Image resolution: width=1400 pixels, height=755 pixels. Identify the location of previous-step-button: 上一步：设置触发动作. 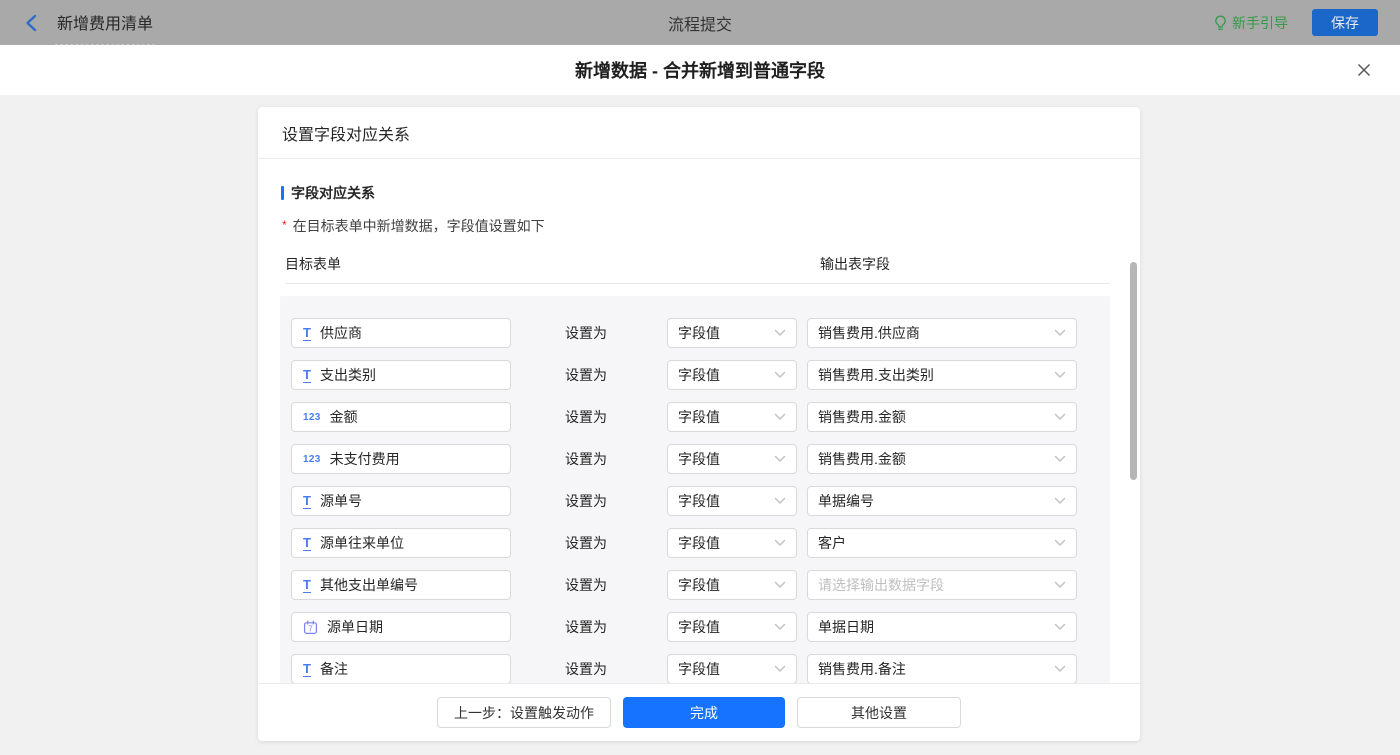
(524, 712).